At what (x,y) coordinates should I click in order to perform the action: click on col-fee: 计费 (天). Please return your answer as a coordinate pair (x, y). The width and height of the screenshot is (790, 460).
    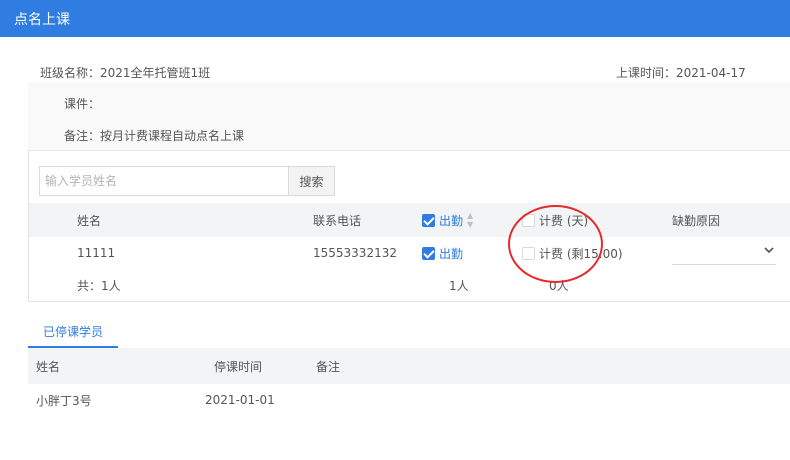
    Looking at the image, I should click on (555, 220).